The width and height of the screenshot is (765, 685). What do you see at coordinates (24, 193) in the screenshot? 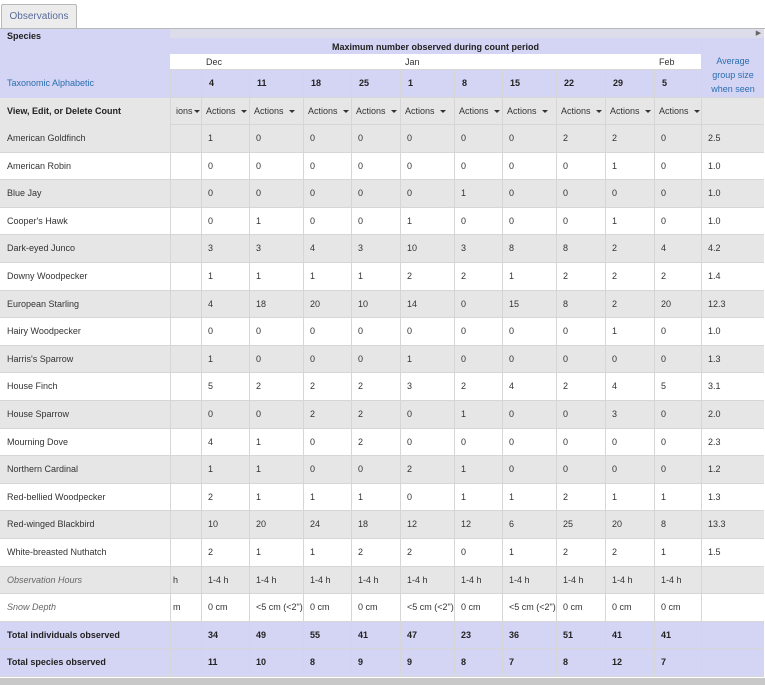
I see `species-row-label-cell-text: Blue Jay` at bounding box center [24, 193].